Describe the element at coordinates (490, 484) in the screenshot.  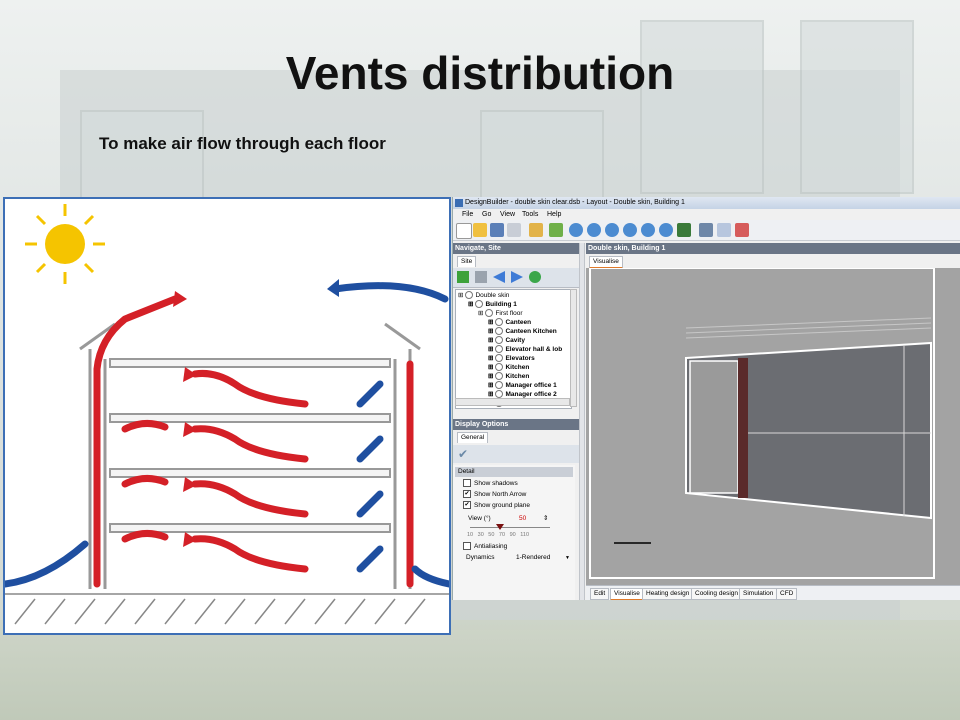
I see `show-shadows-option: Show shadows` at that location.